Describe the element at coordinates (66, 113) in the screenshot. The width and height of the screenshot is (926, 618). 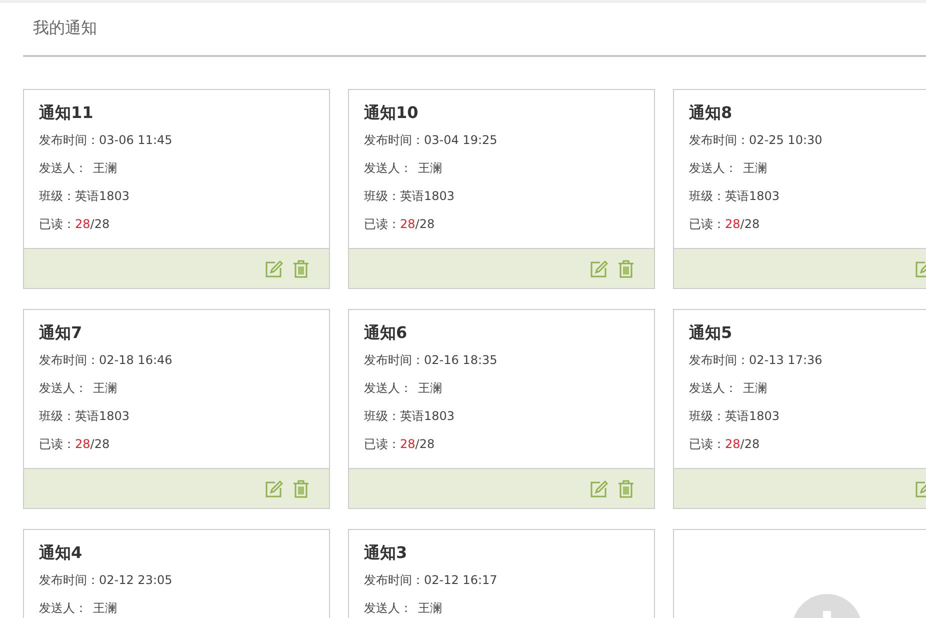
I see `notice-title: 通知11` at that location.